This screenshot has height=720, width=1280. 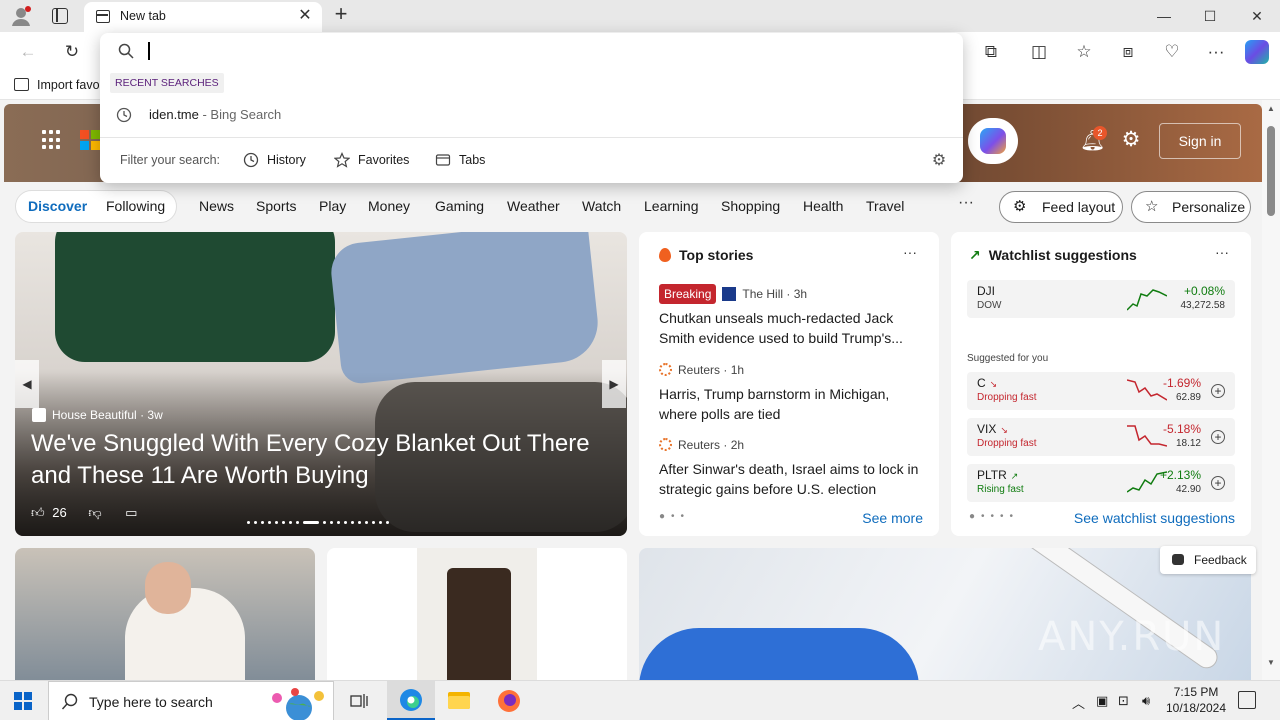 I want to click on tab-new-tab: New tab ✕, so click(x=203, y=17).